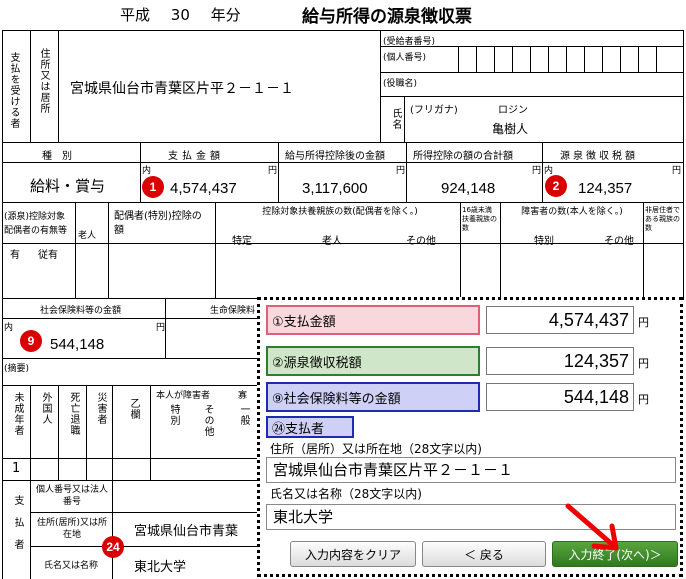 This screenshot has width=686, height=579. Describe the element at coordinates (15, 255) in the screenshot. I see `has-spouse: 有` at that location.